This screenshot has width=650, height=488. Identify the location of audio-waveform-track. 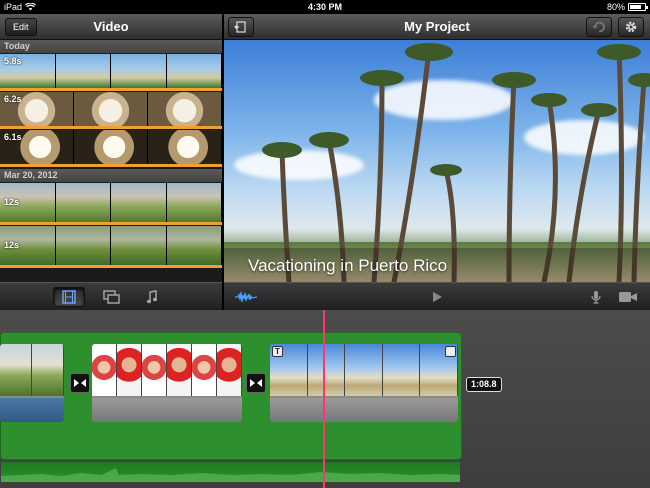
(230, 472).